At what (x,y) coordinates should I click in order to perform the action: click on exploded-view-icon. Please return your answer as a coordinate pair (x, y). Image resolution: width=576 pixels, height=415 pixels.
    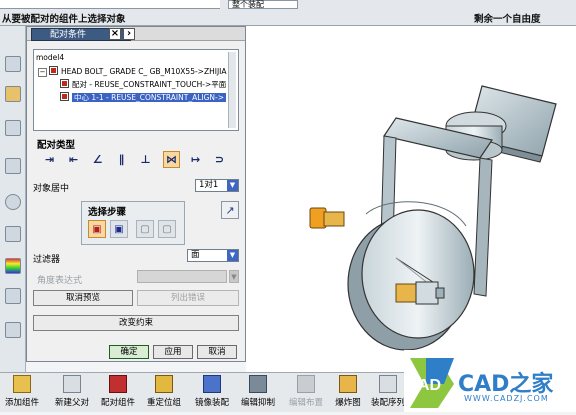
    Looking at the image, I should click on (348, 384).